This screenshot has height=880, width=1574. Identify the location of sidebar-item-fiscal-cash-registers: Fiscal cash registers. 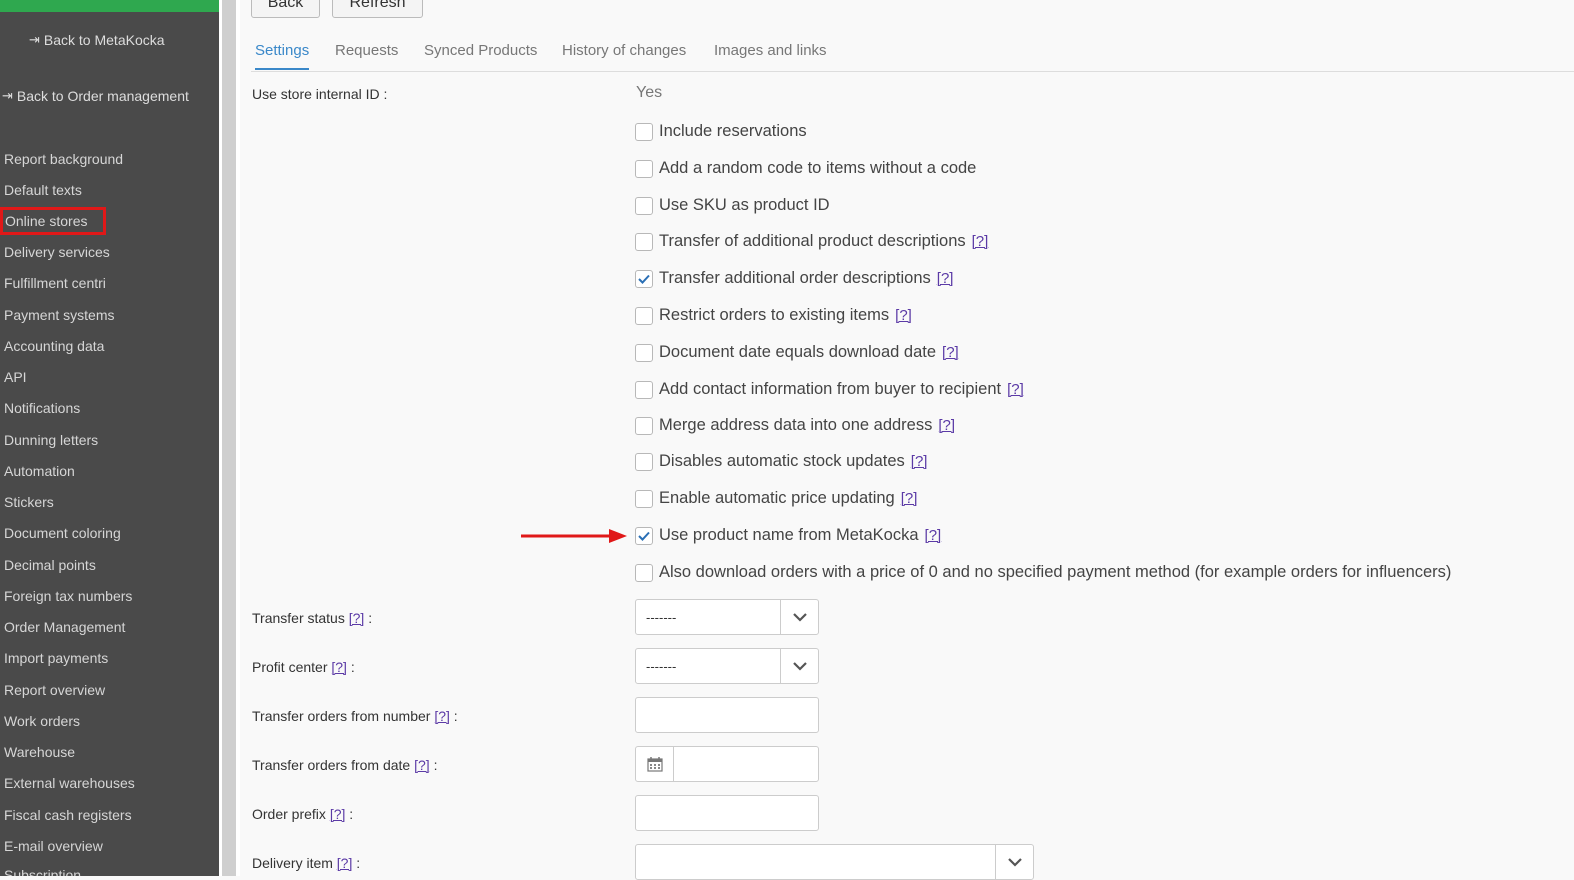
(68, 815).